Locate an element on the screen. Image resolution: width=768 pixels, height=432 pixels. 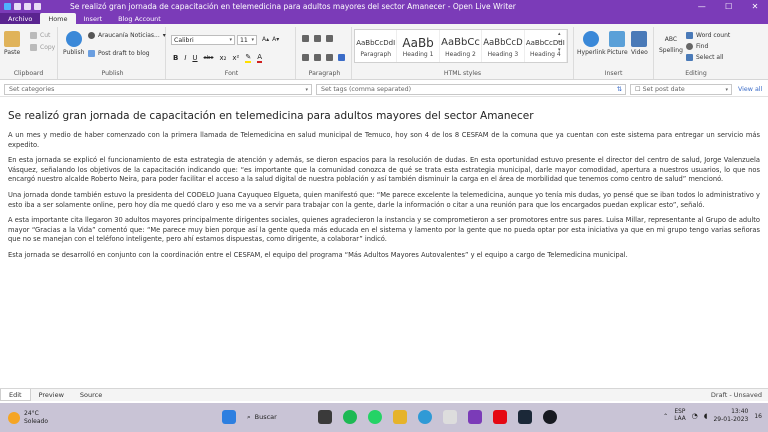
blog-selector: Araucanía Noticias... ▾ is located at coordinates (127, 35).